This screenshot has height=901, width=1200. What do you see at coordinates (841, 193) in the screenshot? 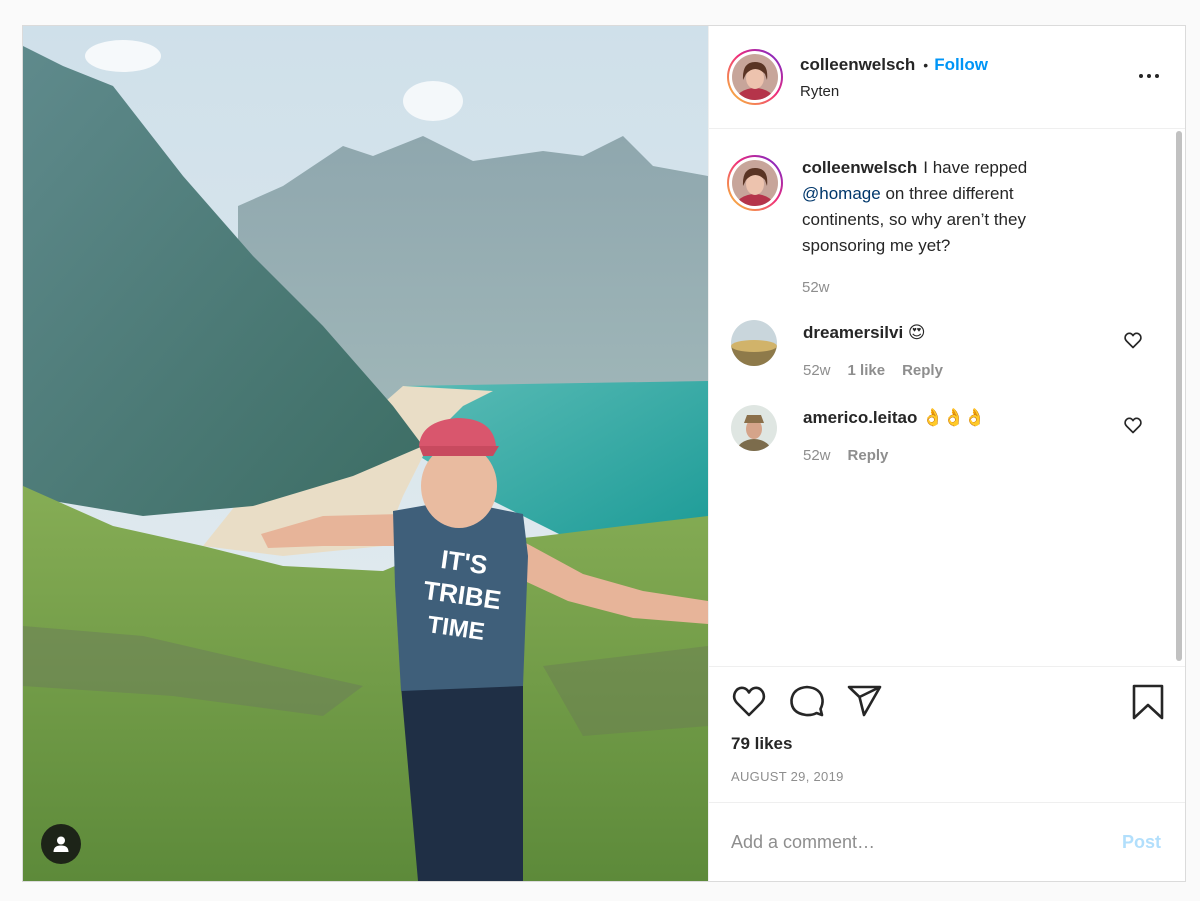
I see `caption-mention: @homage` at bounding box center [841, 193].